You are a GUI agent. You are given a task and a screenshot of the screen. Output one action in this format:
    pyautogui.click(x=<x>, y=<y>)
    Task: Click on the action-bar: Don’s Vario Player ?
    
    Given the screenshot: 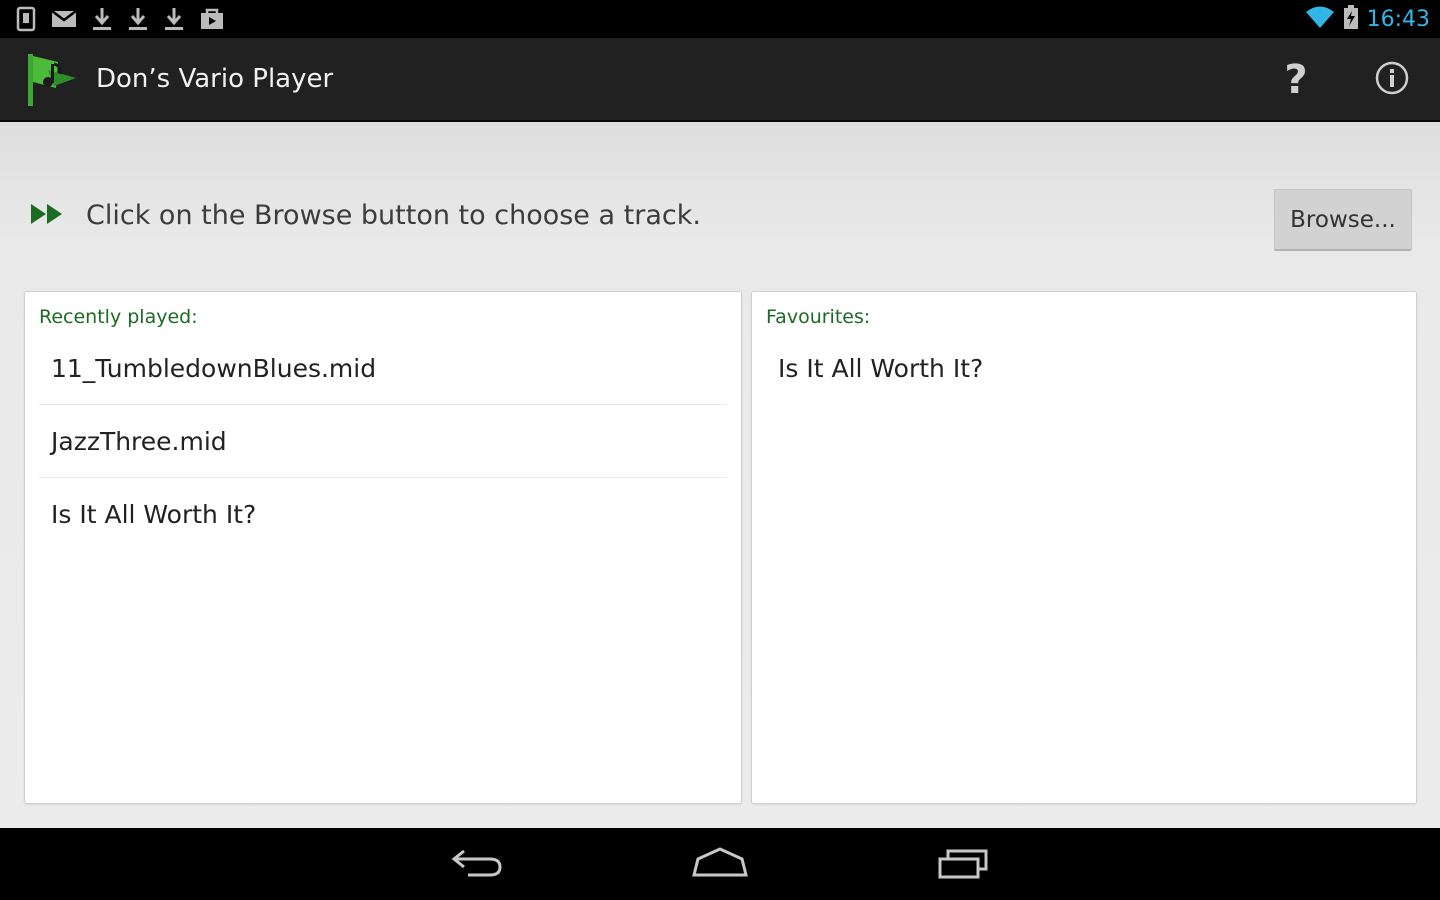 What is the action you would take?
    pyautogui.click(x=720, y=80)
    